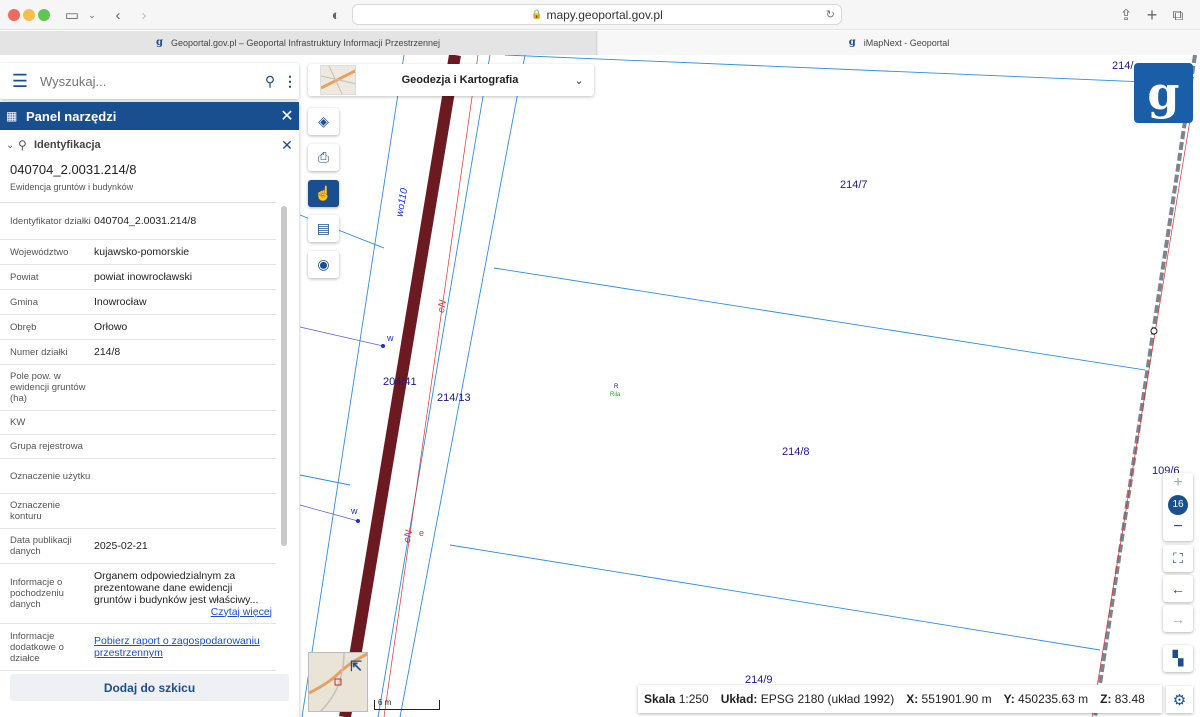  Describe the element at coordinates (693, 699) in the screenshot. I see `scale-value: 1:250` at that location.